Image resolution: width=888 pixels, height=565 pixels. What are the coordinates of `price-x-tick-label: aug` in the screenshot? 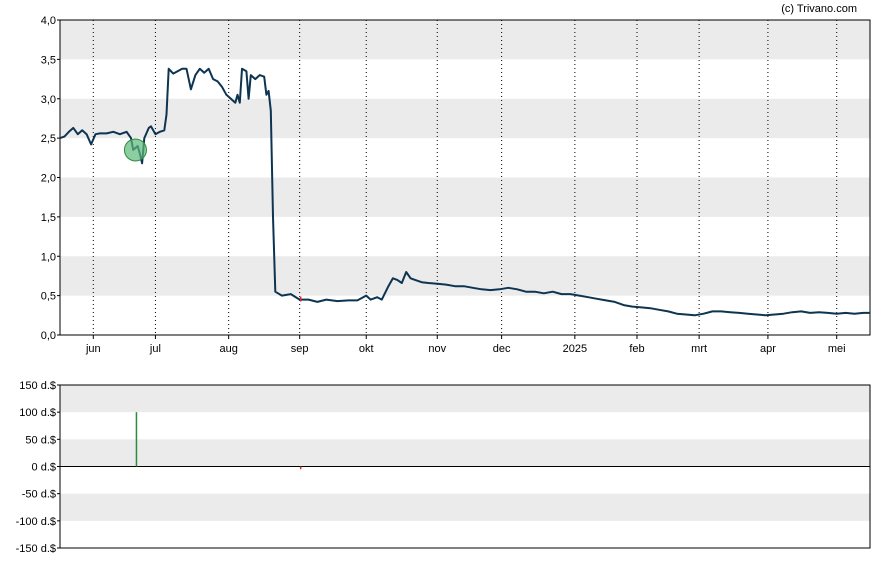 It's located at (228, 349).